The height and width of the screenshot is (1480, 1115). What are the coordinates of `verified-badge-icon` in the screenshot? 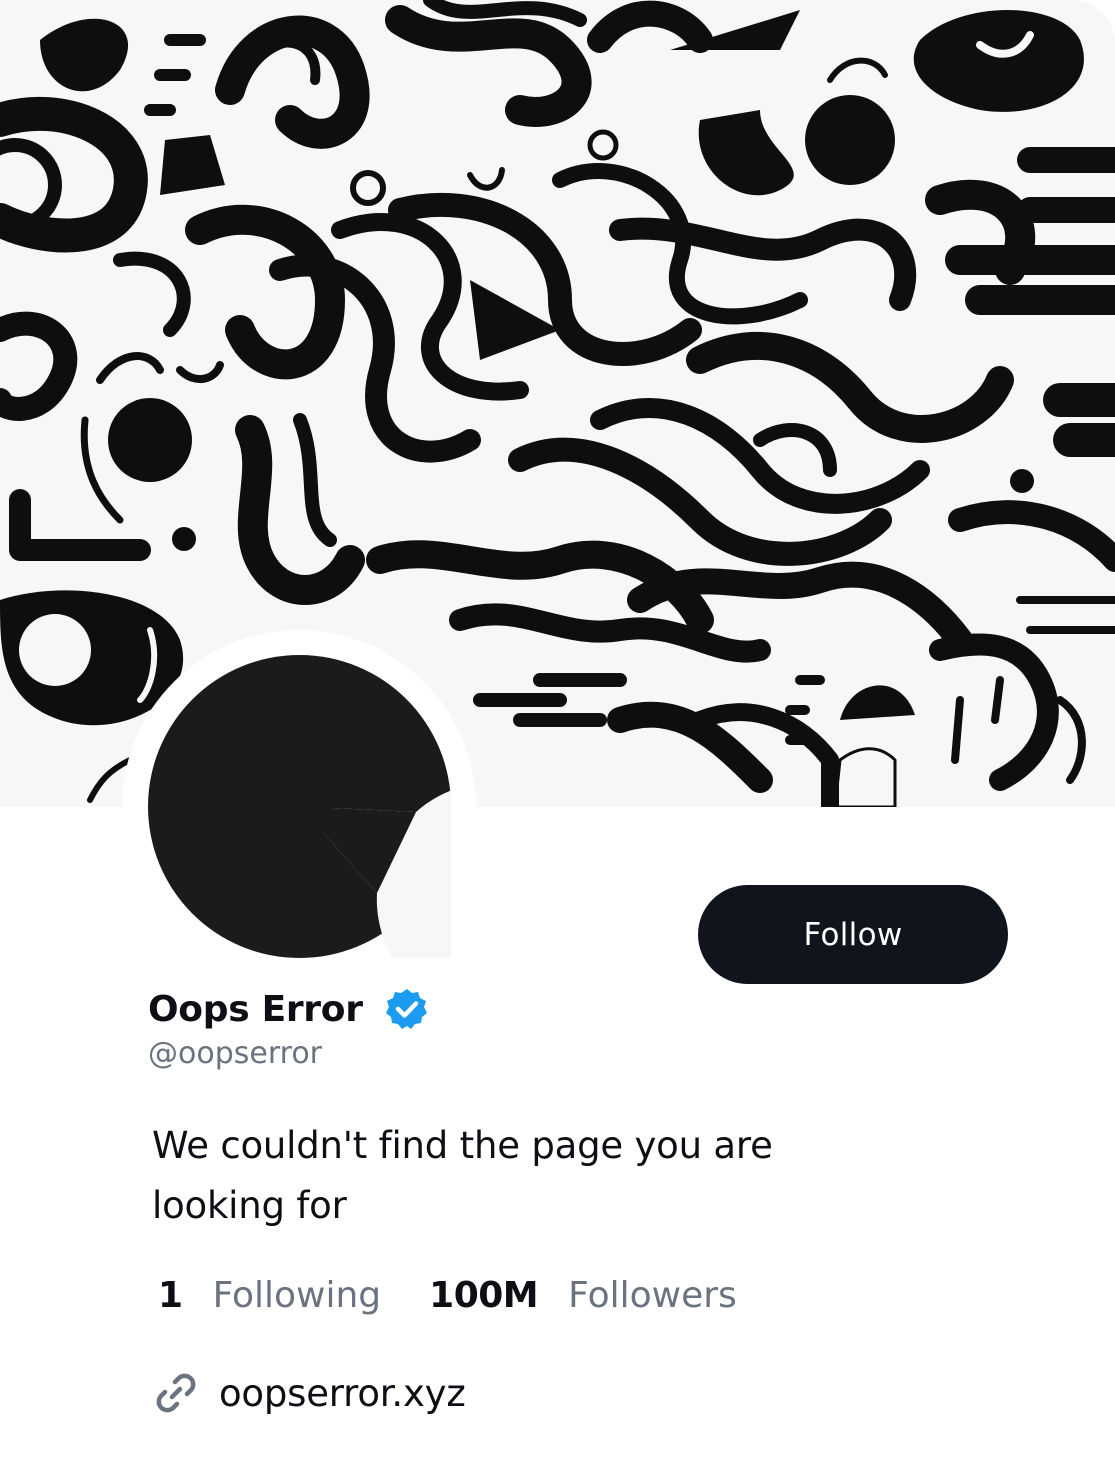 It's located at (407, 1009).